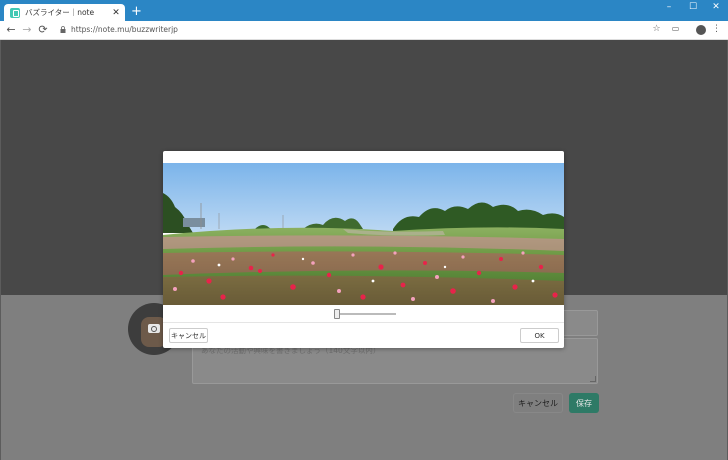  Describe the element at coordinates (188, 335) in the screenshot. I see `crop-cancel-button: キャンセル` at that location.